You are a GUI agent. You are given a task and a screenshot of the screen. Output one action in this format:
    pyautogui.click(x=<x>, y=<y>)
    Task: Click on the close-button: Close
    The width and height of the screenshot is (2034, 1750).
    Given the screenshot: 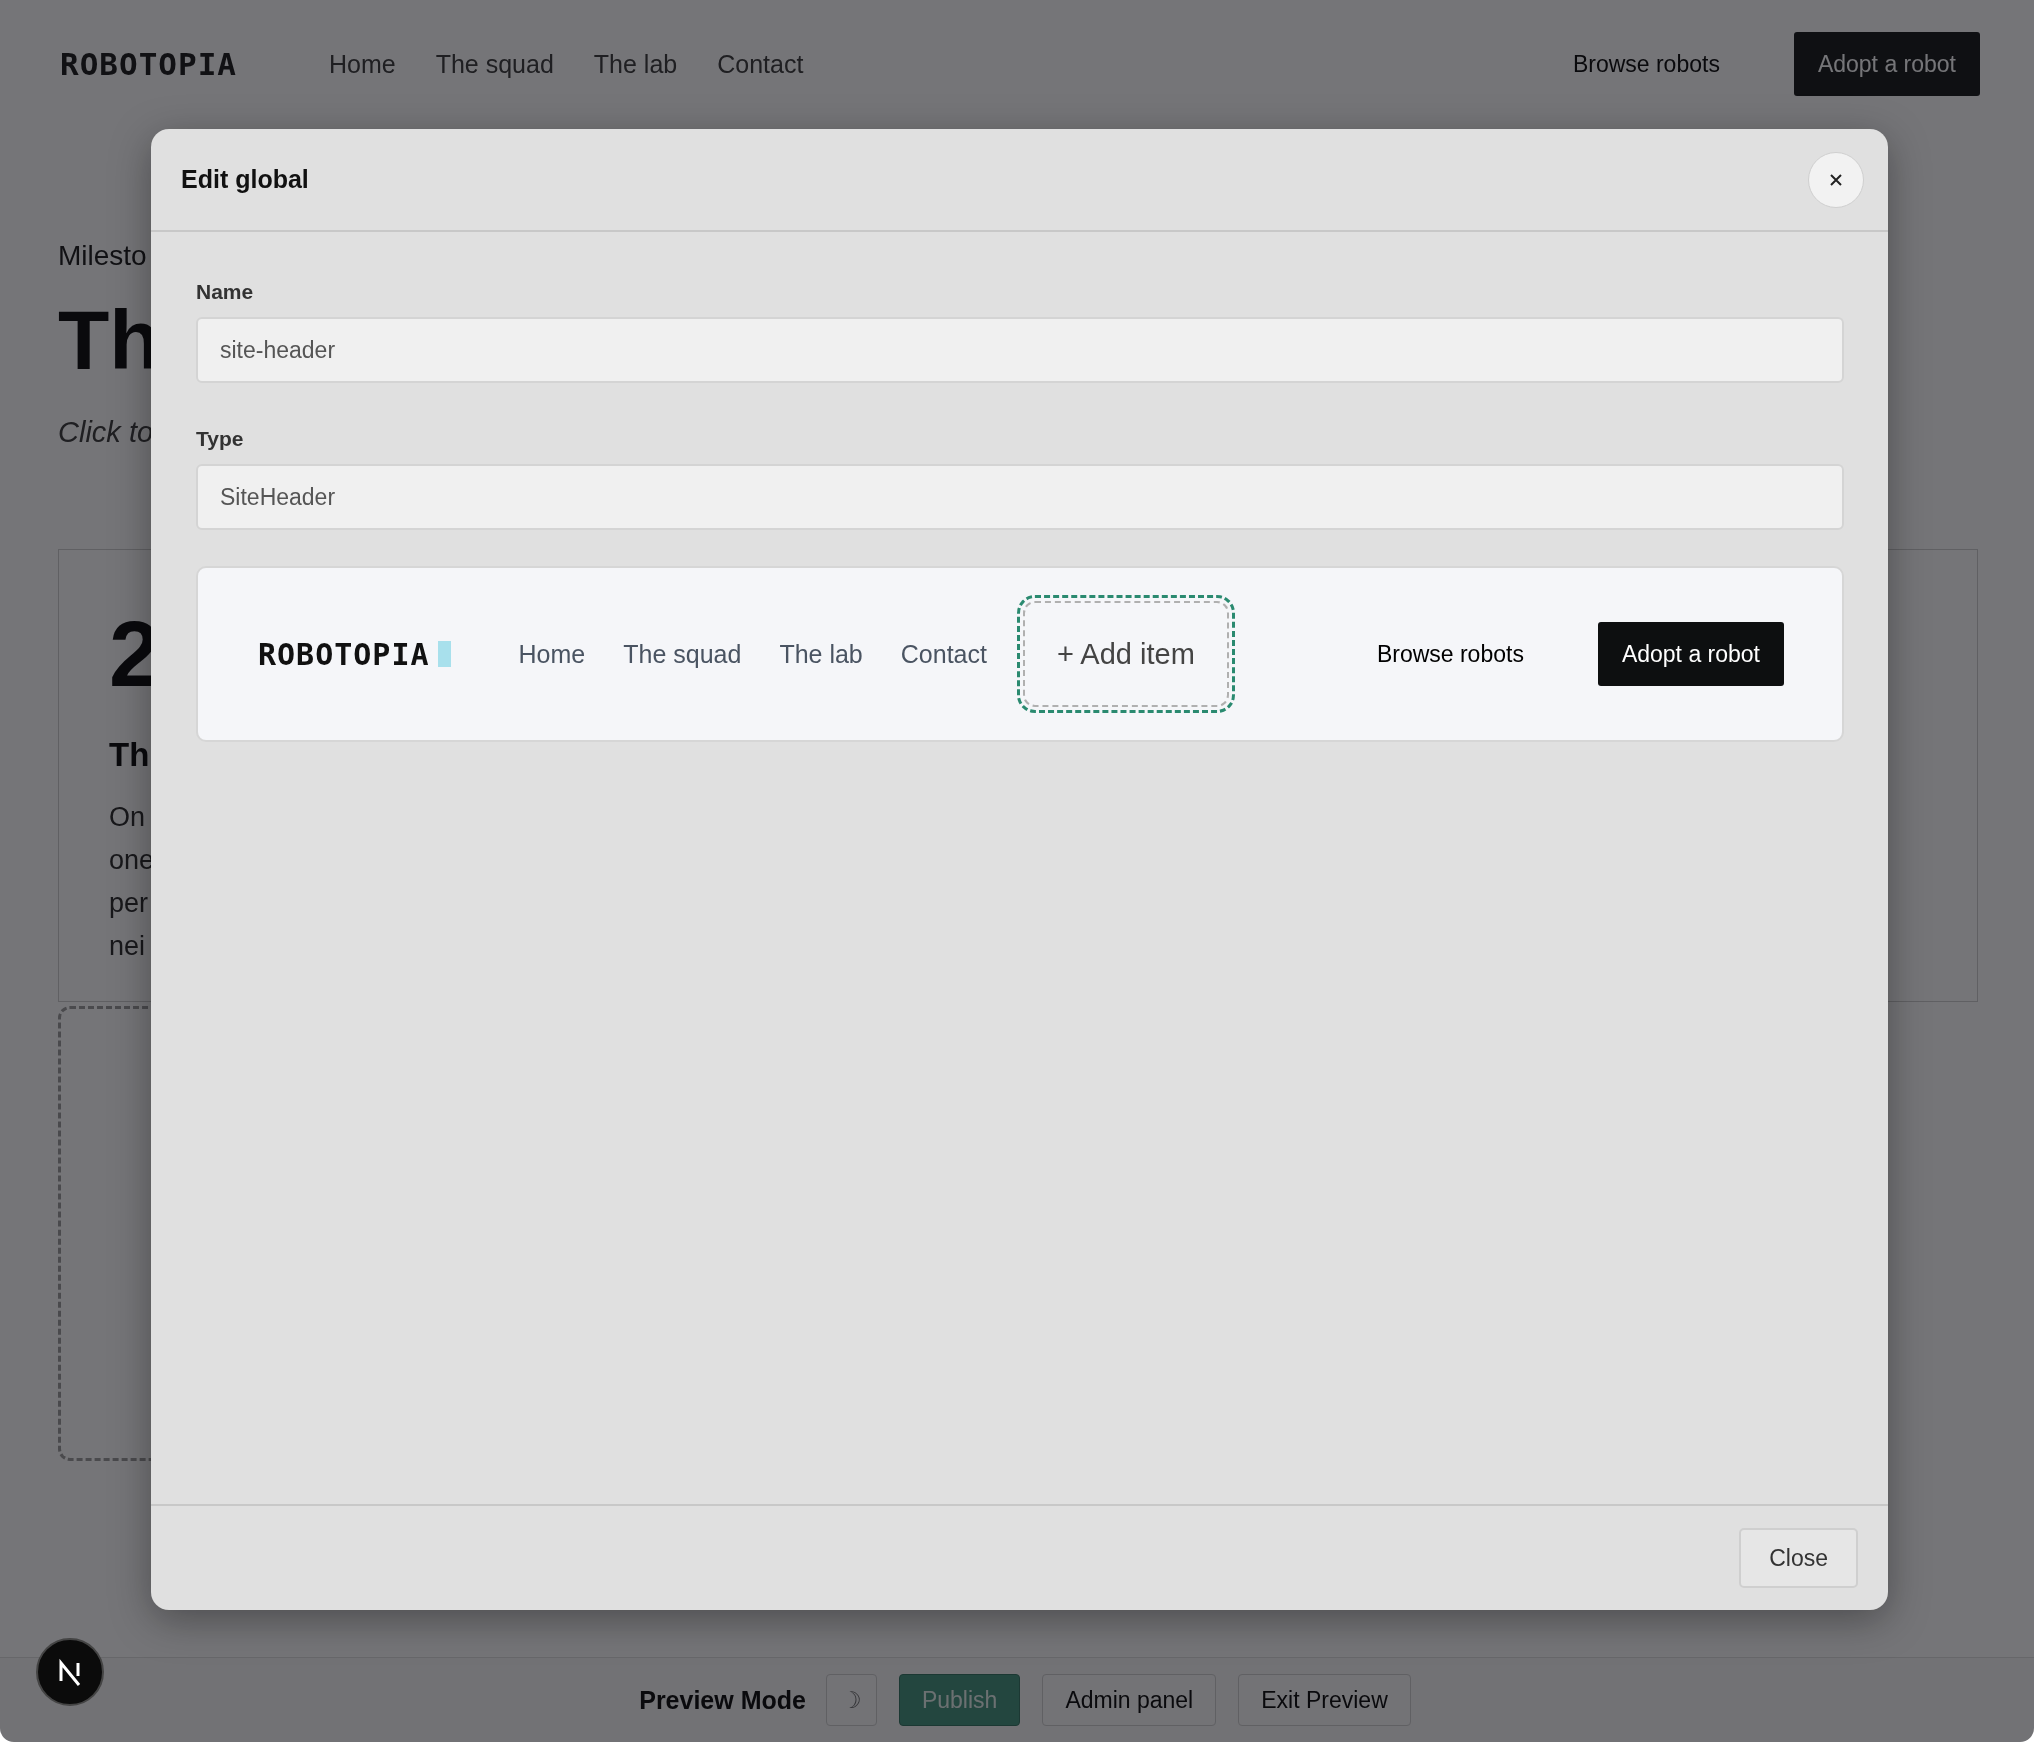 What is the action you would take?
    pyautogui.click(x=1798, y=1558)
    